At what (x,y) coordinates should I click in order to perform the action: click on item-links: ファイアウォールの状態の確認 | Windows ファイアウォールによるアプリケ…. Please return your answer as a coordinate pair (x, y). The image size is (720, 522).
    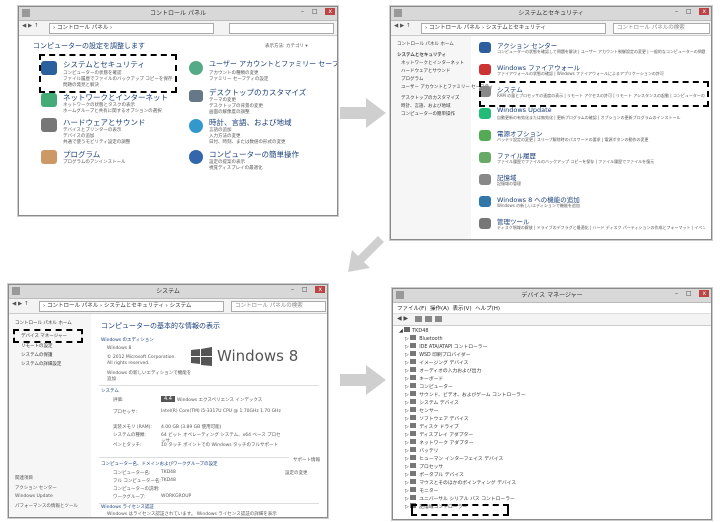
    Looking at the image, I should click on (601, 74).